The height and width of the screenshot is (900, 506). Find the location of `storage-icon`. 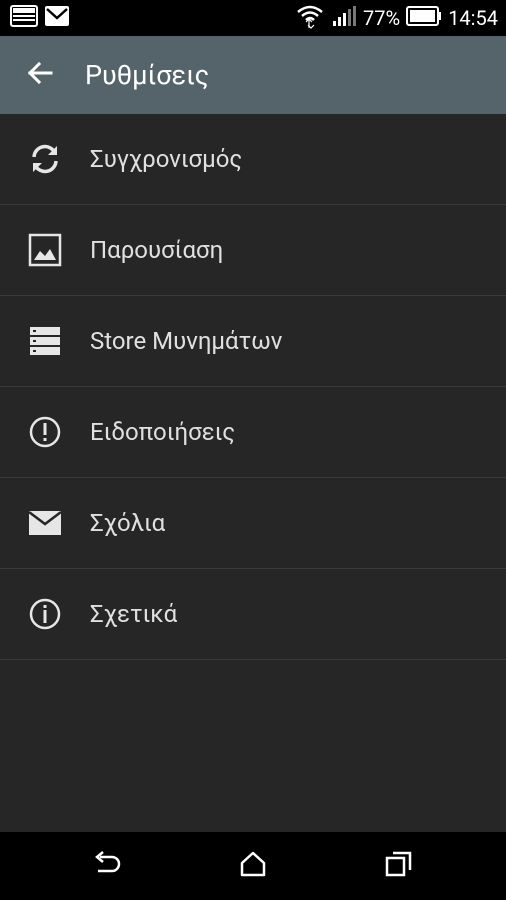

storage-icon is located at coordinates (45, 341).